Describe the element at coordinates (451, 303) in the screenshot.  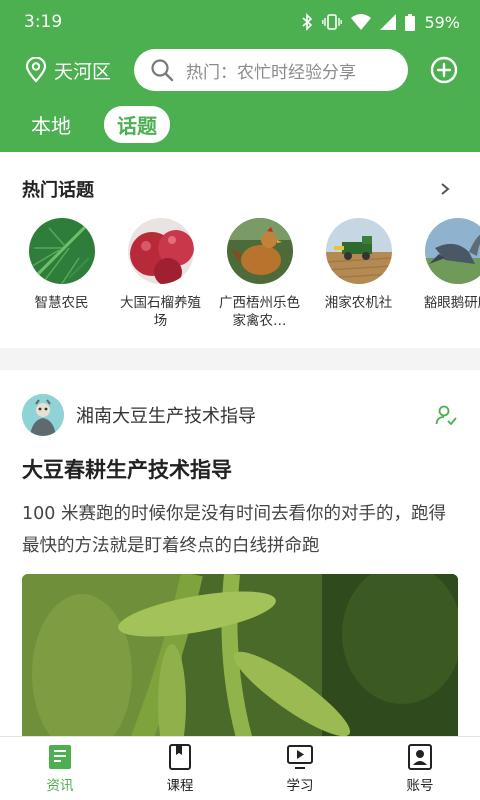
I see `topic-name: 豁眼鹅研所` at that location.